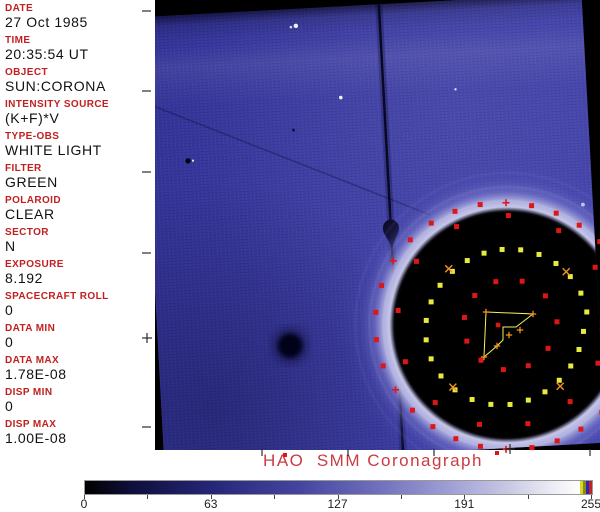  Describe the element at coordinates (32, 360) in the screenshot. I see `field-label: DATA MAX` at that location.